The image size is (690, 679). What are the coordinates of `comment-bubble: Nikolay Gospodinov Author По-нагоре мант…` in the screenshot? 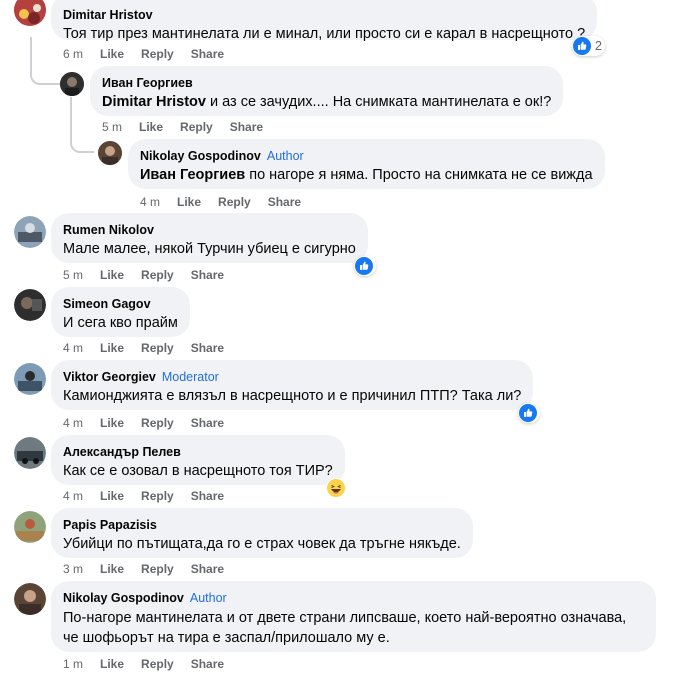 It's located at (353, 616).